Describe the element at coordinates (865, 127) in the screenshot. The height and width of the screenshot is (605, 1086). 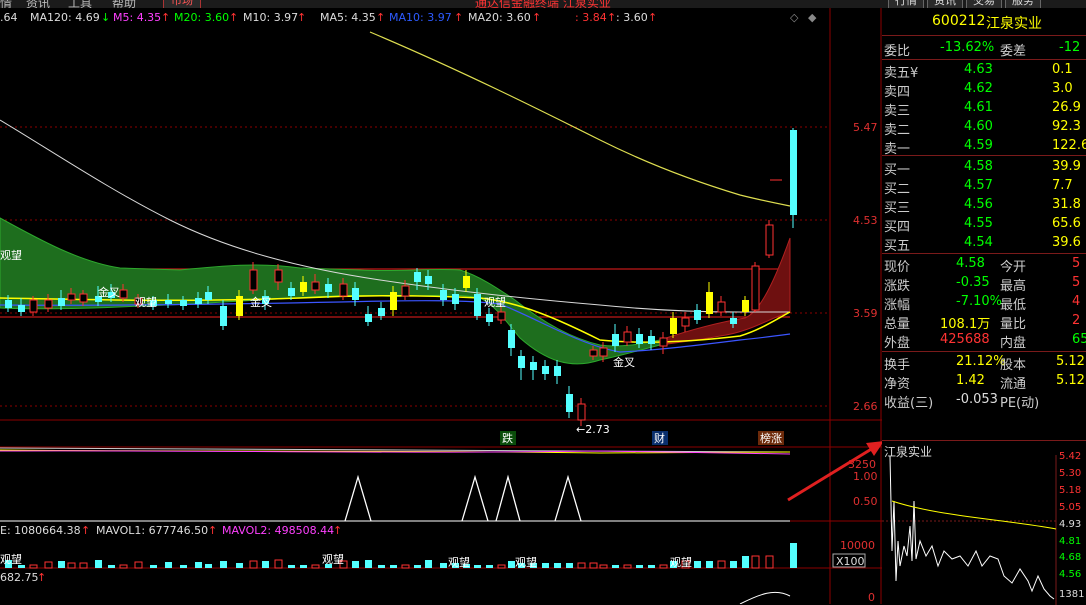
I see `price-tick-1: 5.47` at that location.